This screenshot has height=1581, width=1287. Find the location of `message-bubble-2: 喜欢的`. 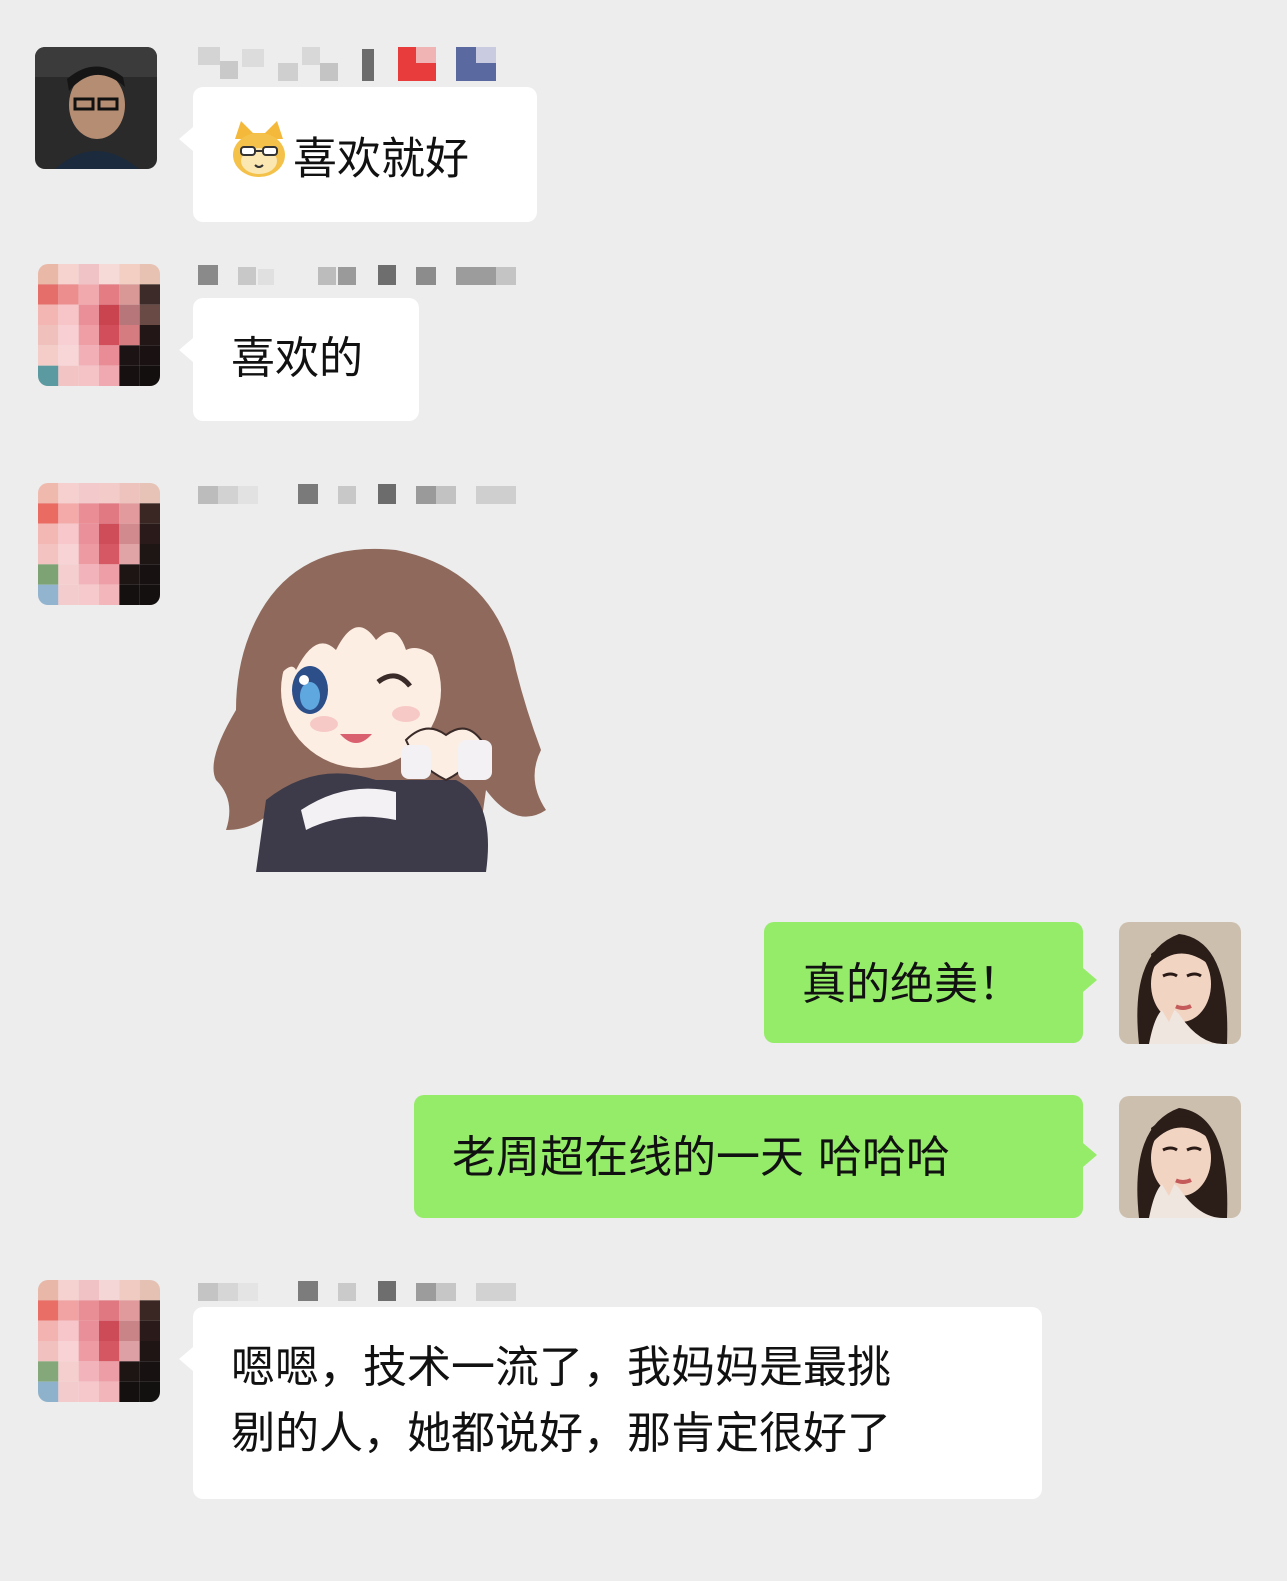

message-bubble-2: 喜欢的 is located at coordinates (299, 359).